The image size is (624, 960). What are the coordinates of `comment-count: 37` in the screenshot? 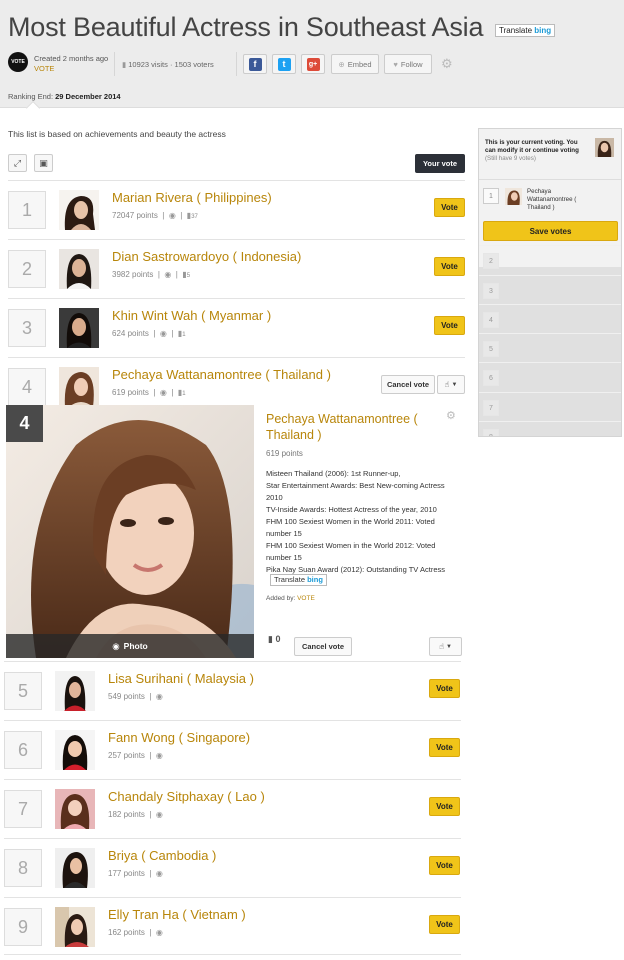 It's located at (194, 217).